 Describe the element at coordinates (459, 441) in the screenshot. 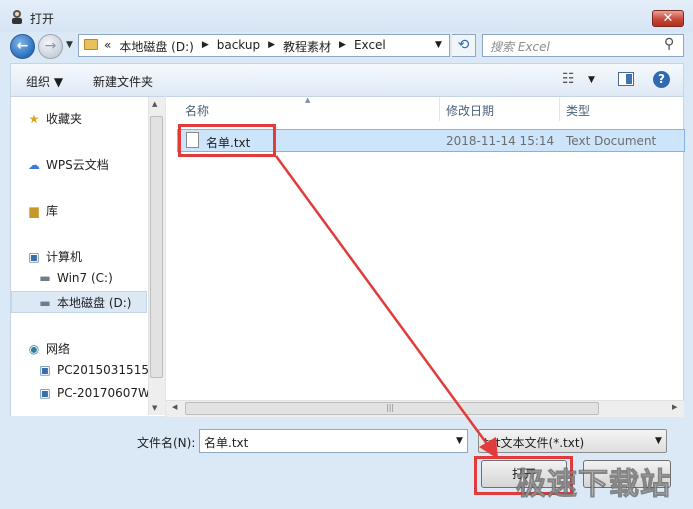

I see `filename-dropdown-icon: ▼` at that location.